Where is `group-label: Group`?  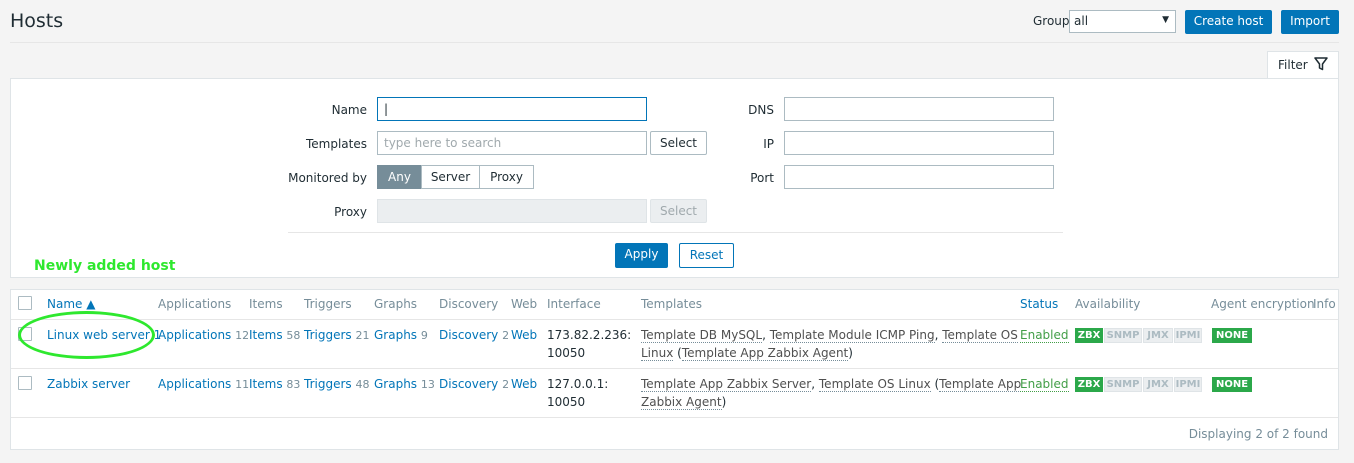
group-label: Group is located at coordinates (1051, 21).